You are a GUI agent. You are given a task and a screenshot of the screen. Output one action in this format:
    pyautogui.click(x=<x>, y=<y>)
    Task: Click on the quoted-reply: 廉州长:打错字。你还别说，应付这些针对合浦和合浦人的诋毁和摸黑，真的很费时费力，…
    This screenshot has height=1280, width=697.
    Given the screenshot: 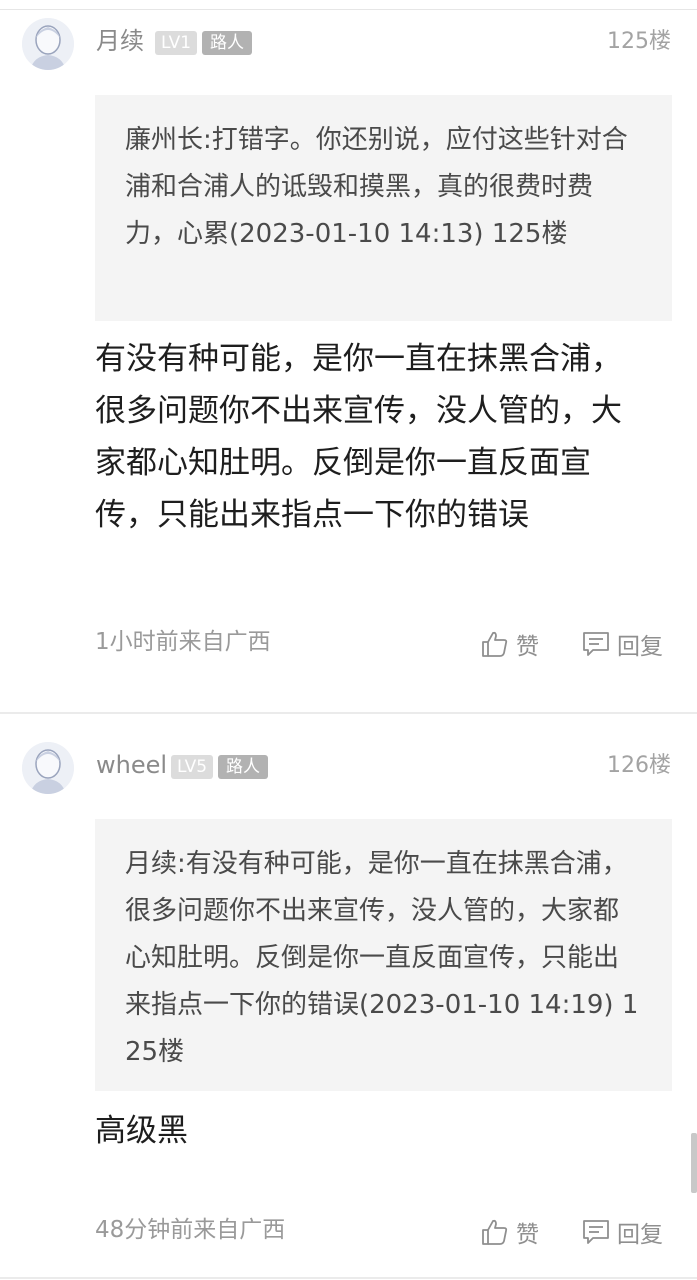 What is the action you would take?
    pyautogui.click(x=383, y=208)
    